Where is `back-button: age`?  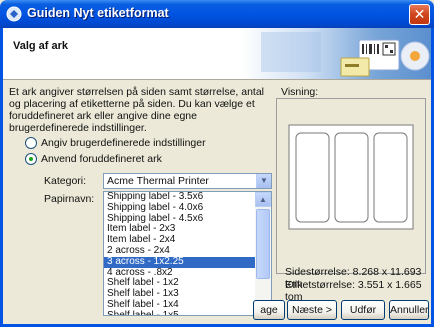
back-button: age is located at coordinates (269, 310).